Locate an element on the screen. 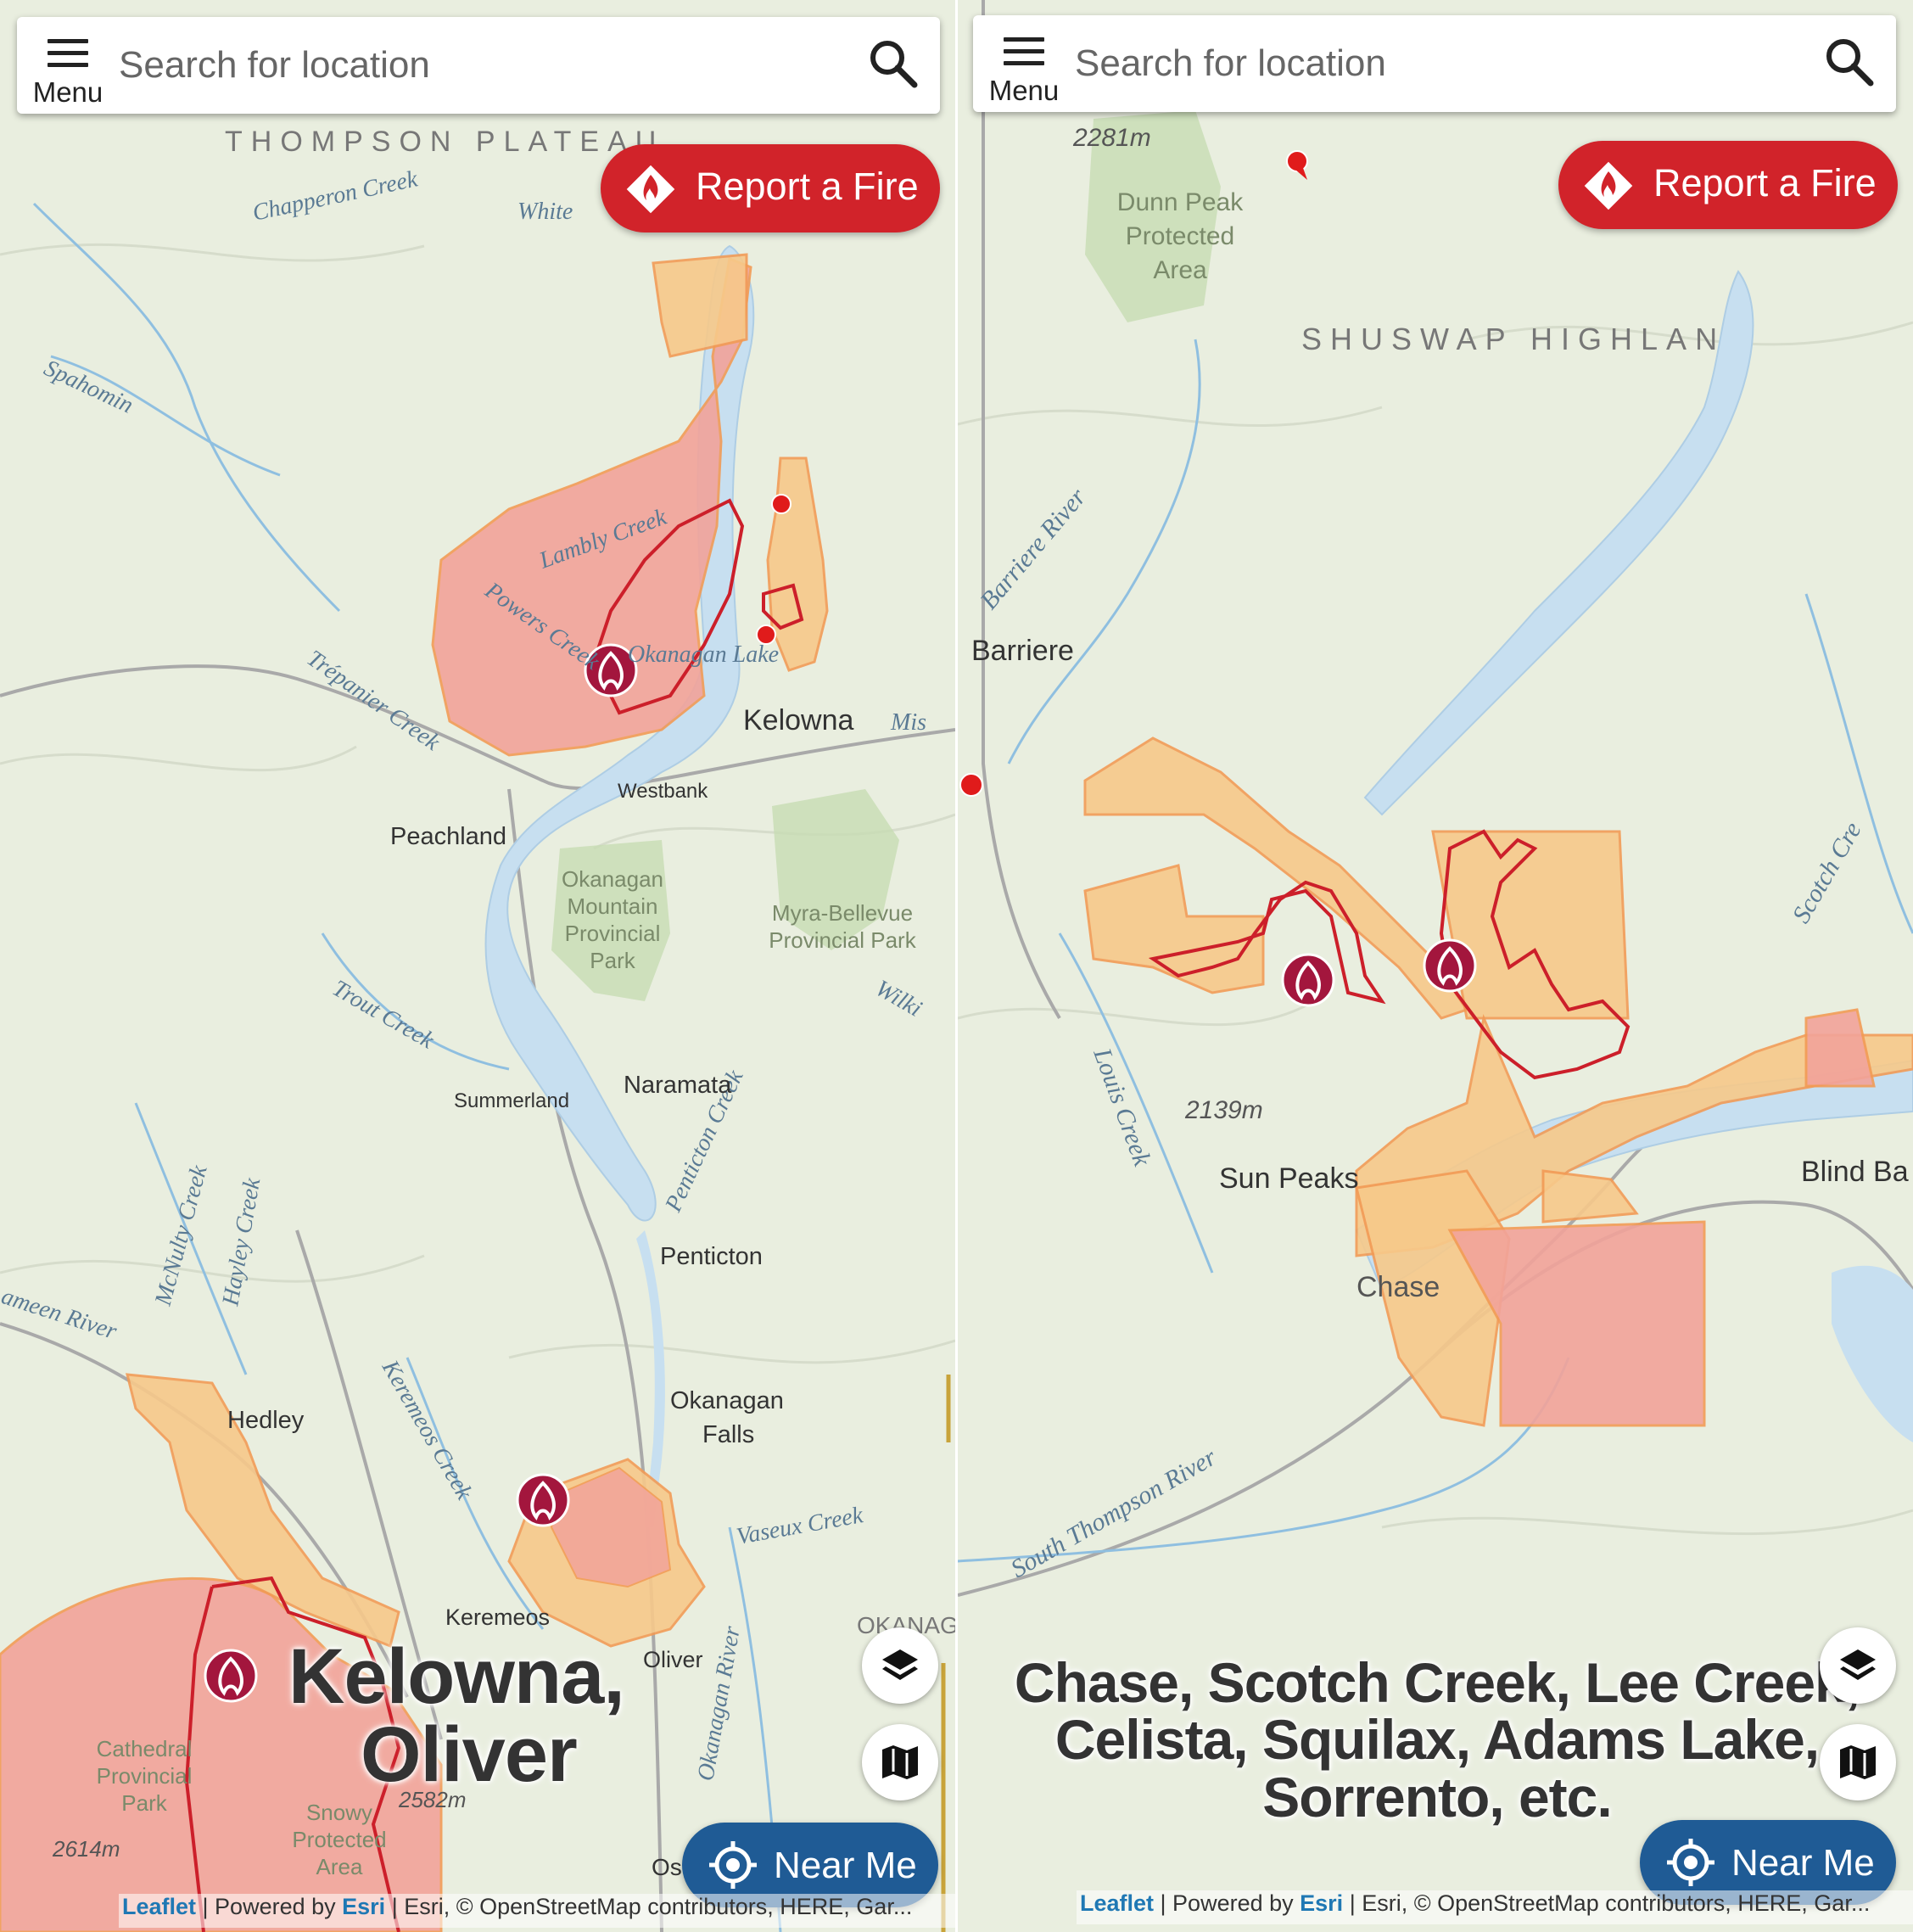 This screenshot has height=1932, width=1913. evac-zone-north is located at coordinates (700, 305).